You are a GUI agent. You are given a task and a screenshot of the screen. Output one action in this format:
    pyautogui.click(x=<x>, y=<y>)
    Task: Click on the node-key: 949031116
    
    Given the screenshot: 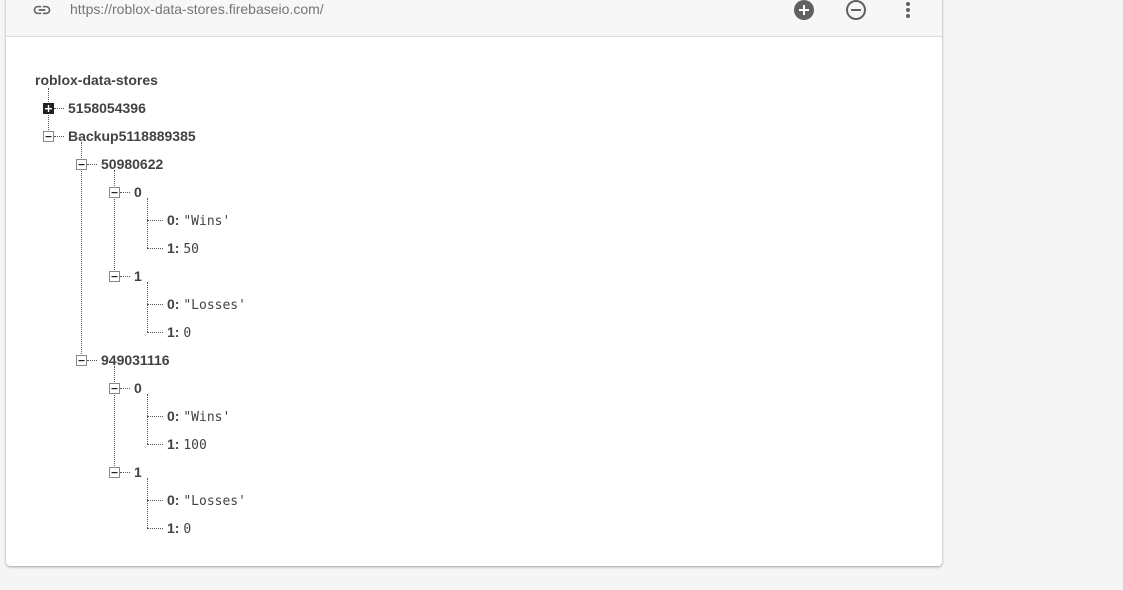 What is the action you would take?
    pyautogui.click(x=135, y=360)
    